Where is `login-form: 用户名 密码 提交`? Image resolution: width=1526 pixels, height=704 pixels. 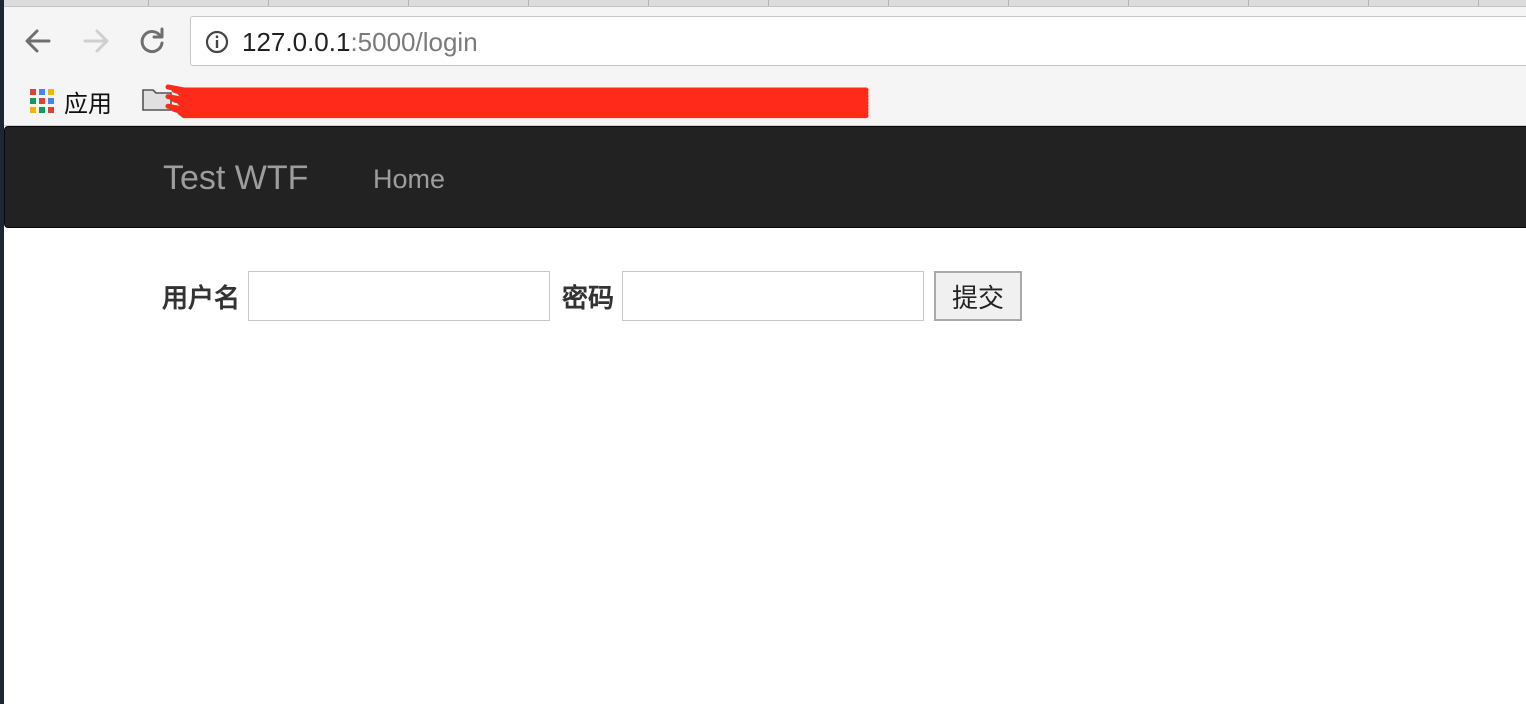 login-form: 用户名 密码 提交 is located at coordinates (592, 296).